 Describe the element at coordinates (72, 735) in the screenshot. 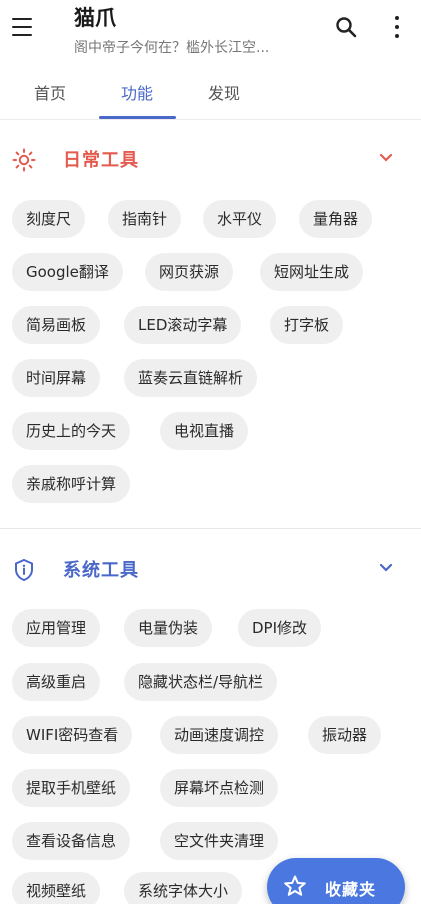

I see `chip-tool: WIFI密码查看` at that location.